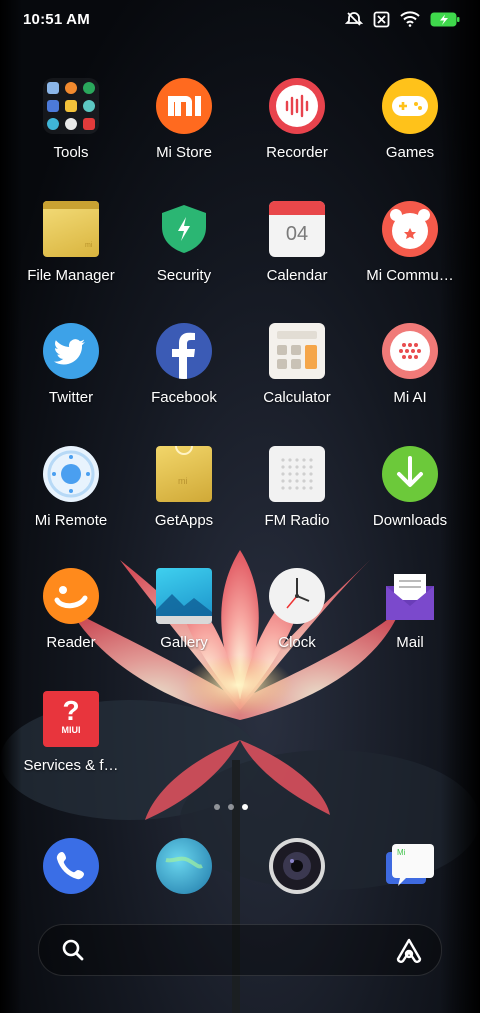 This screenshot has height=1013, width=480. What do you see at coordinates (71, 474) in the screenshot?
I see `mi-remote-icon` at bounding box center [71, 474].